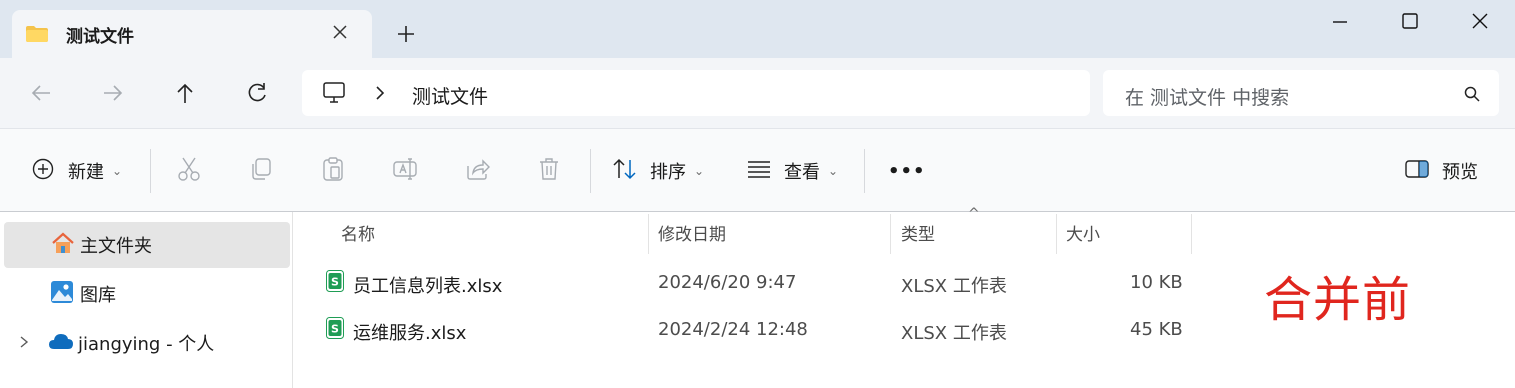 This screenshot has height=388, width=1515. Describe the element at coordinates (668, 172) in the screenshot. I see `sort-label: 排序` at that location.